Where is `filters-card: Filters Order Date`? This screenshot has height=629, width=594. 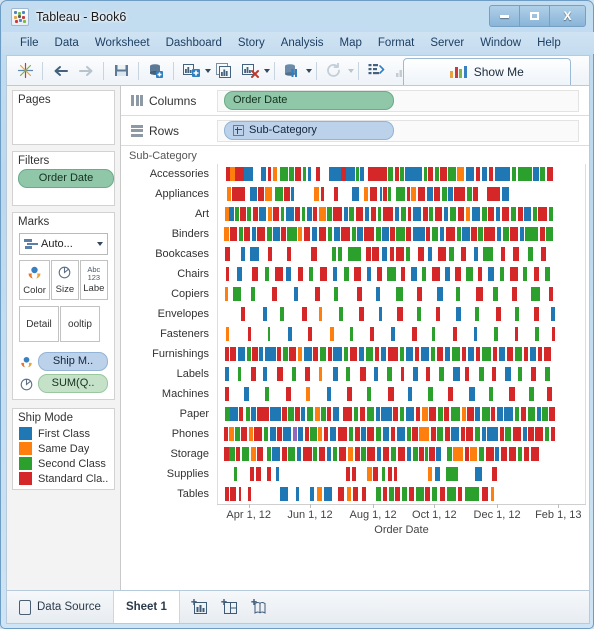
filters-card: Filters Order Date is located at coordinates (63, 178).